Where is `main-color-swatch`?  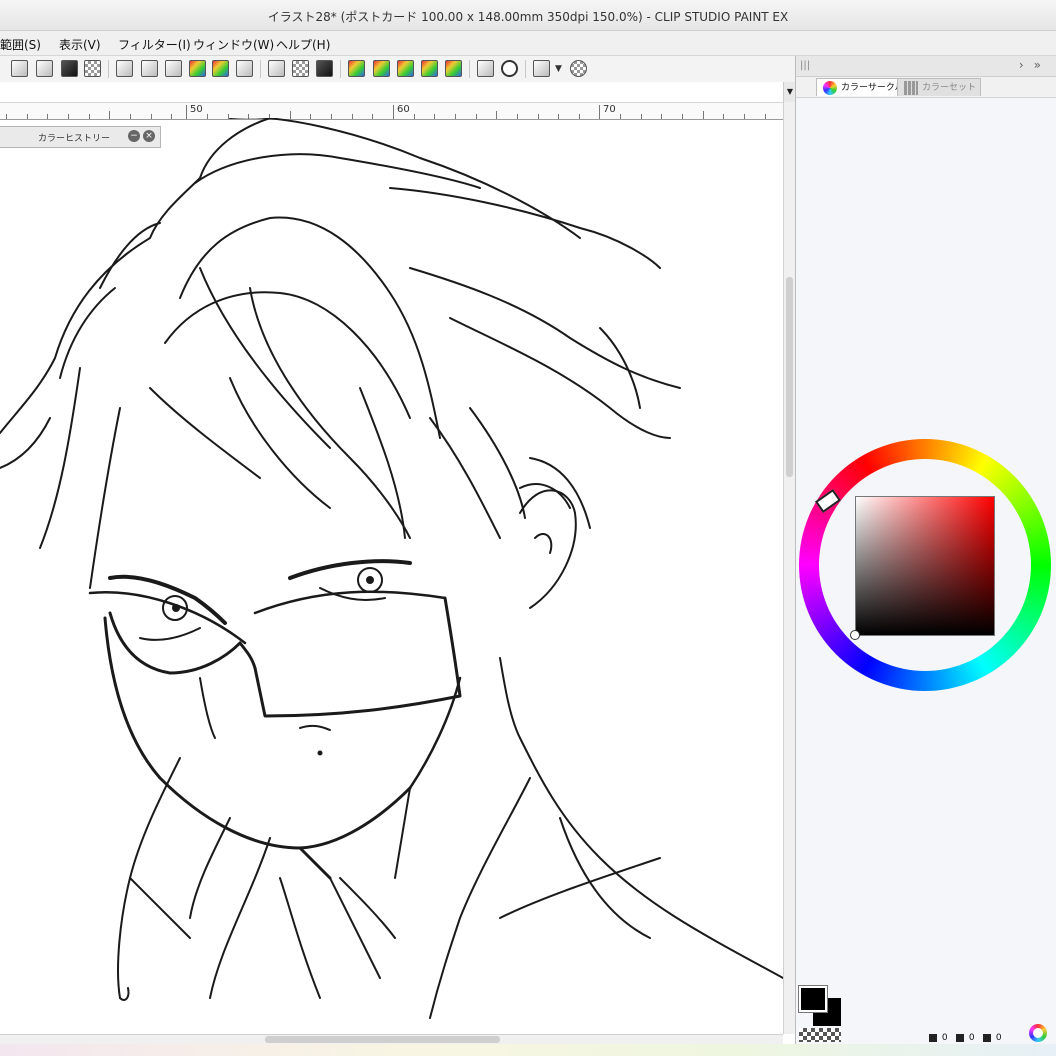
main-color-swatch is located at coordinates (813, 999).